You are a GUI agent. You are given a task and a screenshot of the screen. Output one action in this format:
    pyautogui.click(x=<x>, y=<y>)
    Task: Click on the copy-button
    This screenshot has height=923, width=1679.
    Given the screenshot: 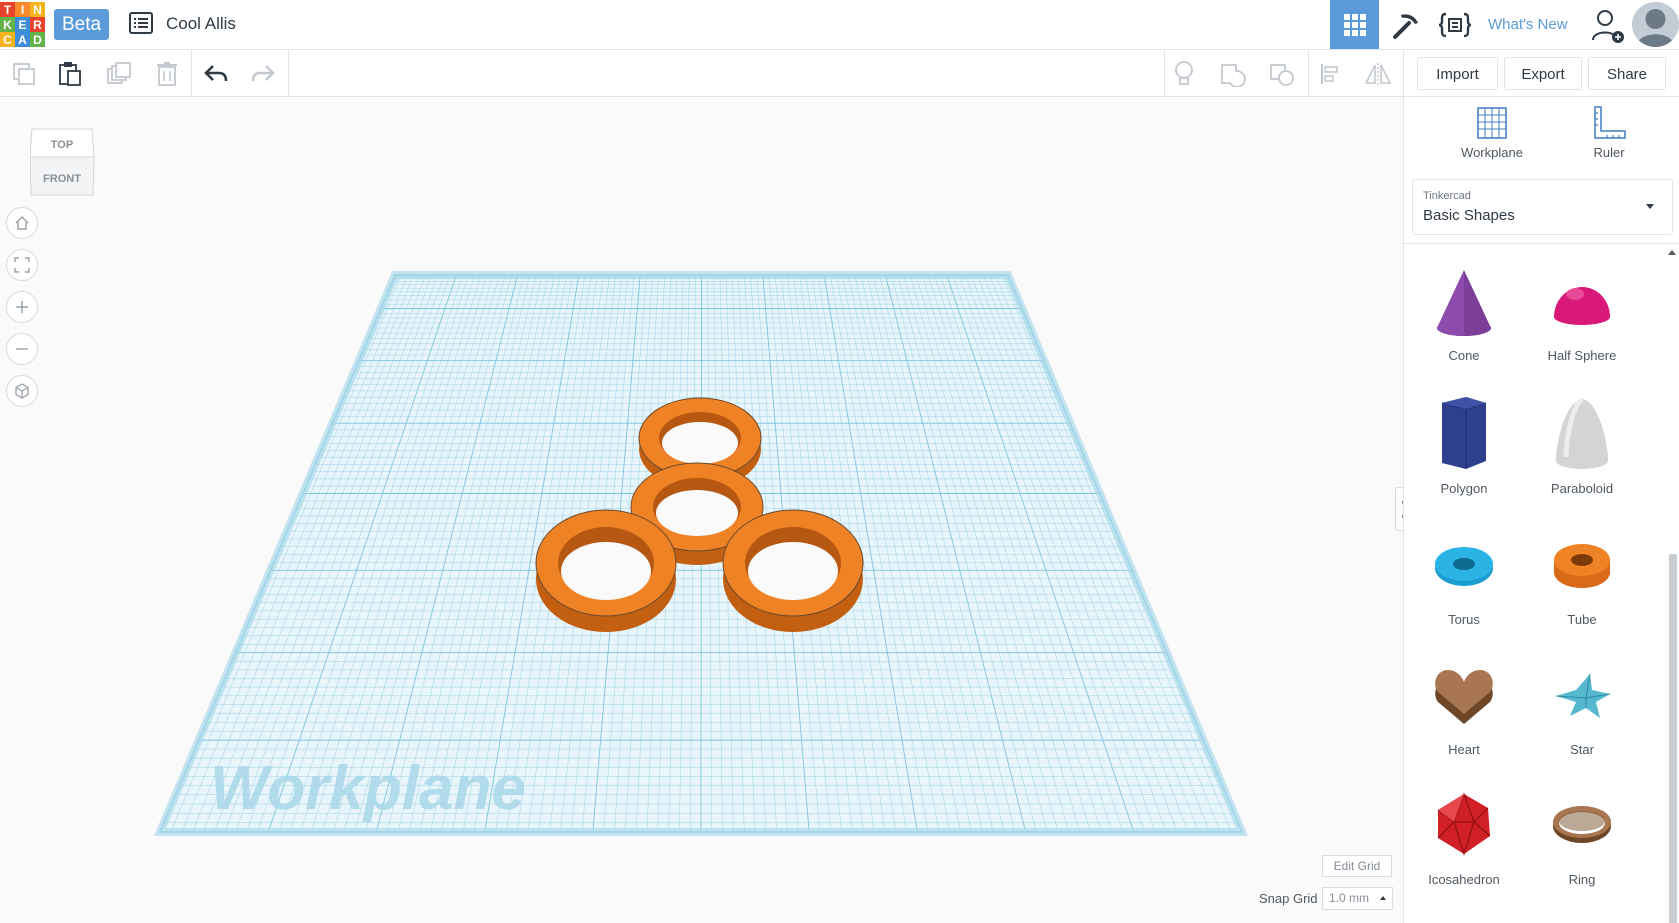 What is the action you would take?
    pyautogui.click(x=24, y=74)
    